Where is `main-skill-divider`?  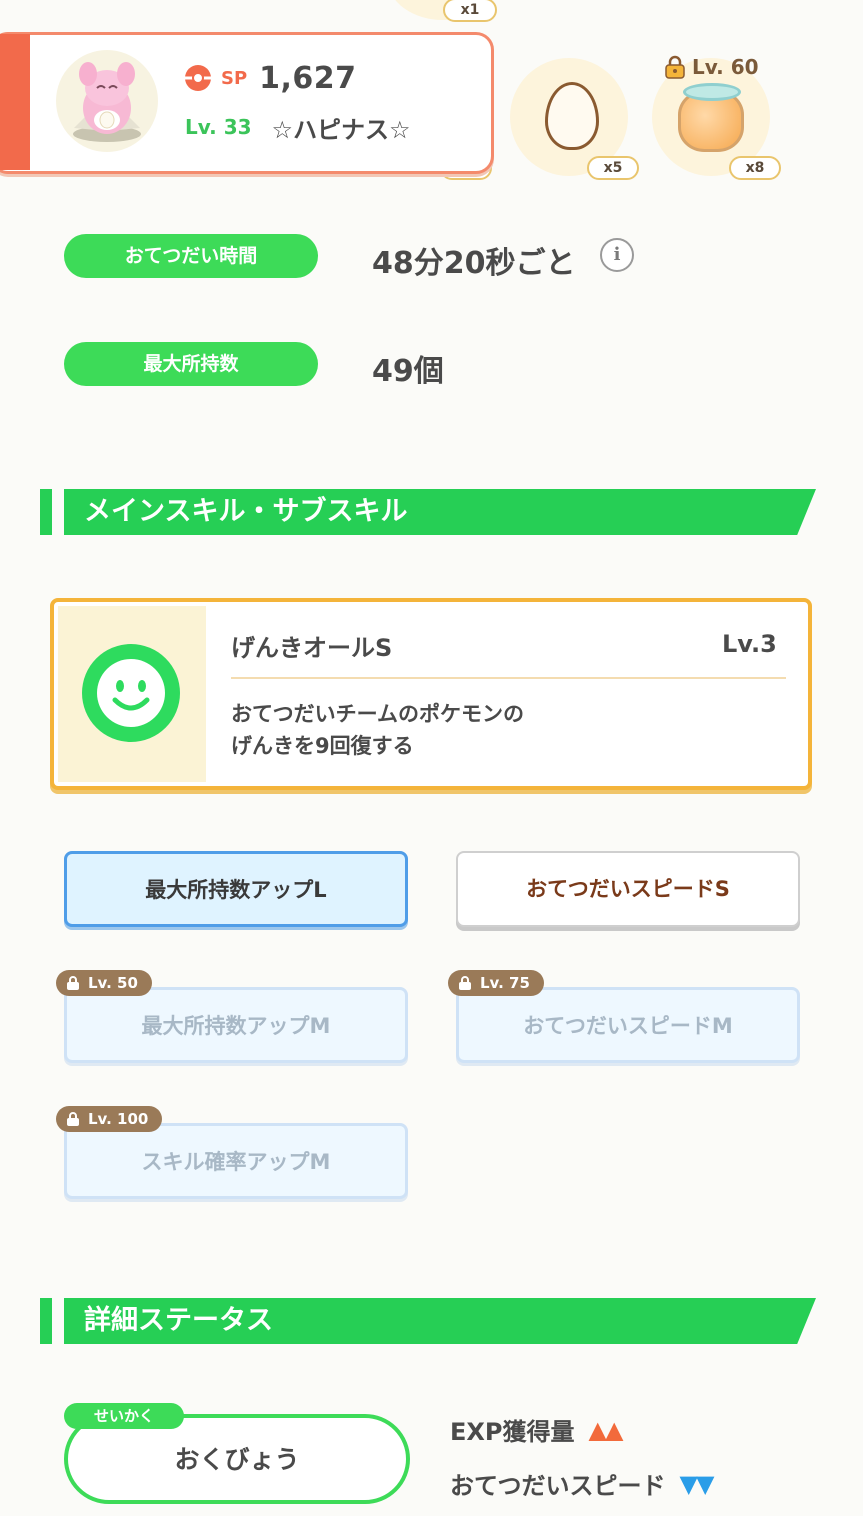 main-skill-divider is located at coordinates (508, 678).